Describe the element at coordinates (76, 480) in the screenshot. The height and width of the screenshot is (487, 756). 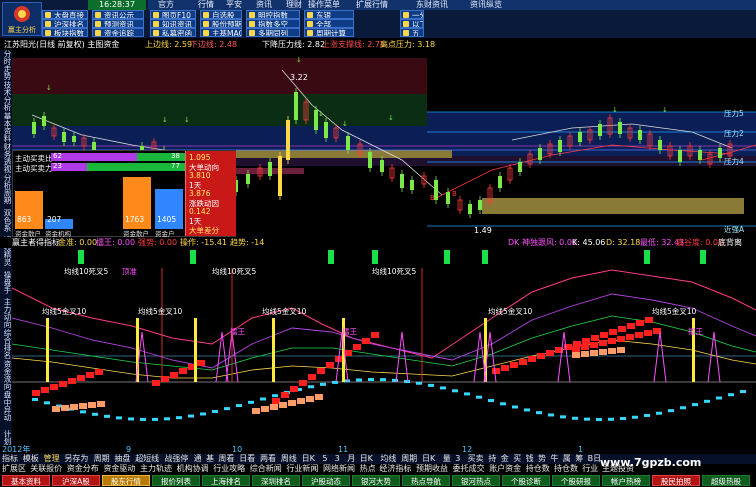
I see `quick-button-1: 沪深A股` at that location.